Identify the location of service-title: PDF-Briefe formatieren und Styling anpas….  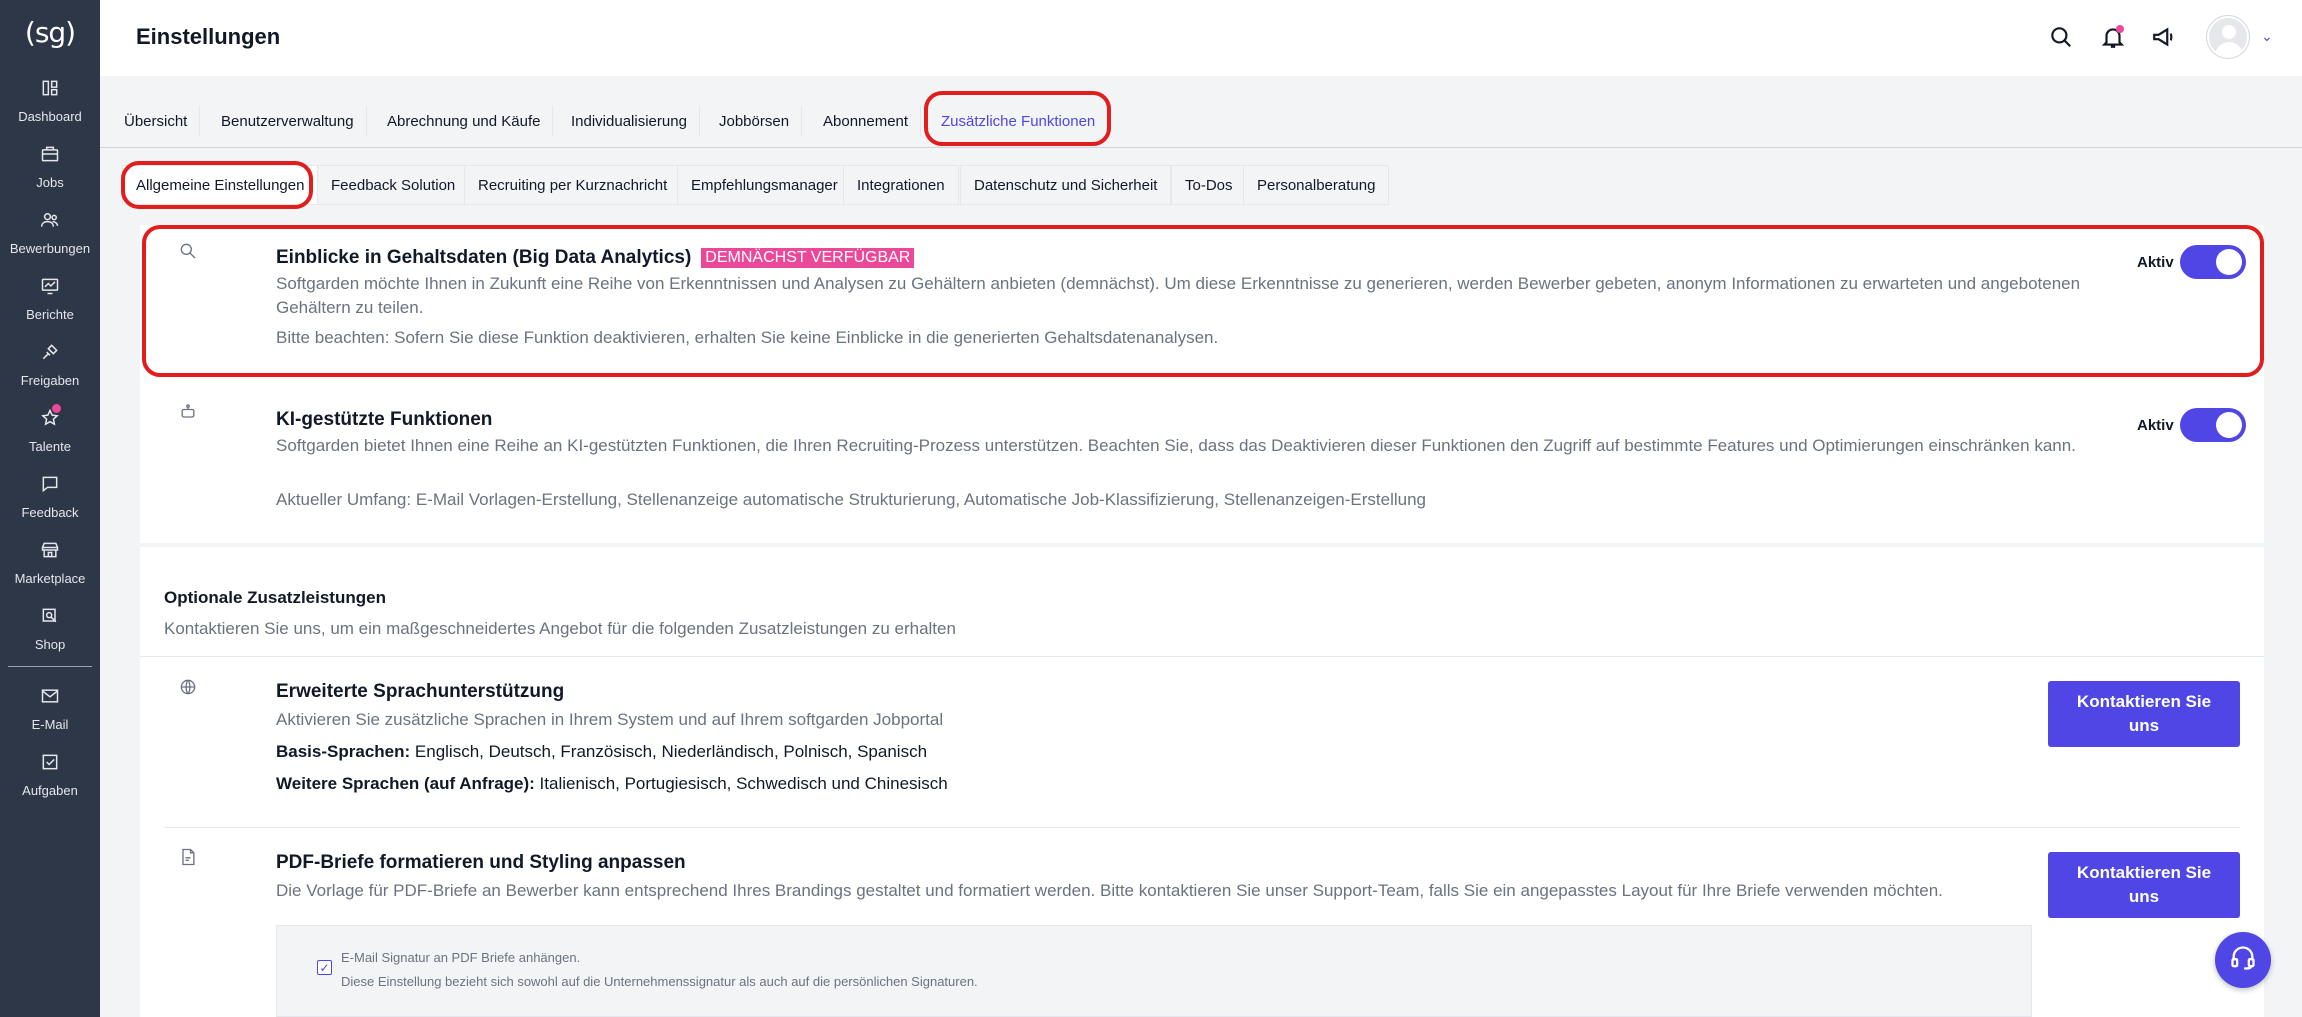
(481, 862).